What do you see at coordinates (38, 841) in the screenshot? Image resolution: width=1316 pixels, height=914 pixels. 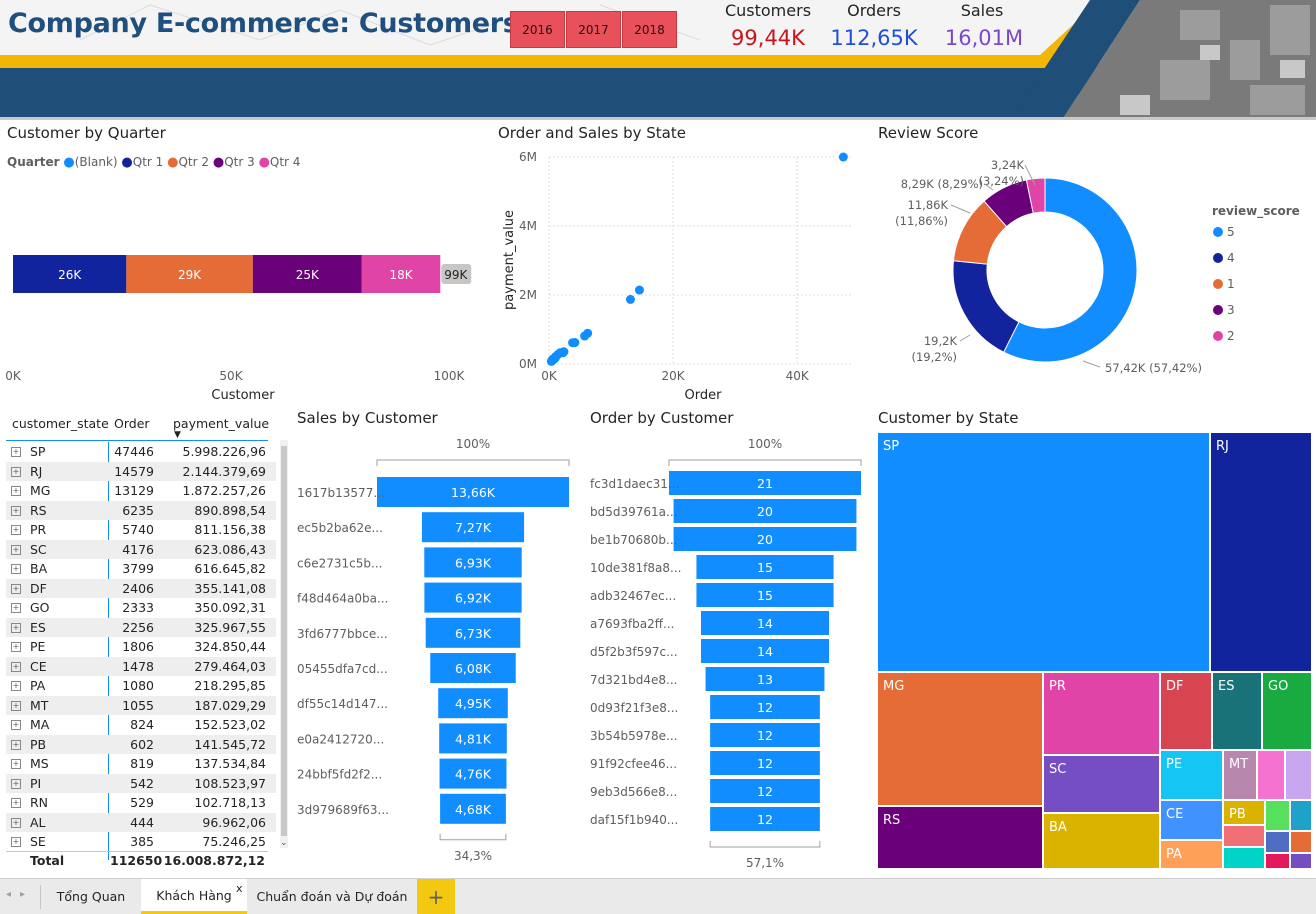 I see `cell-state: SE` at bounding box center [38, 841].